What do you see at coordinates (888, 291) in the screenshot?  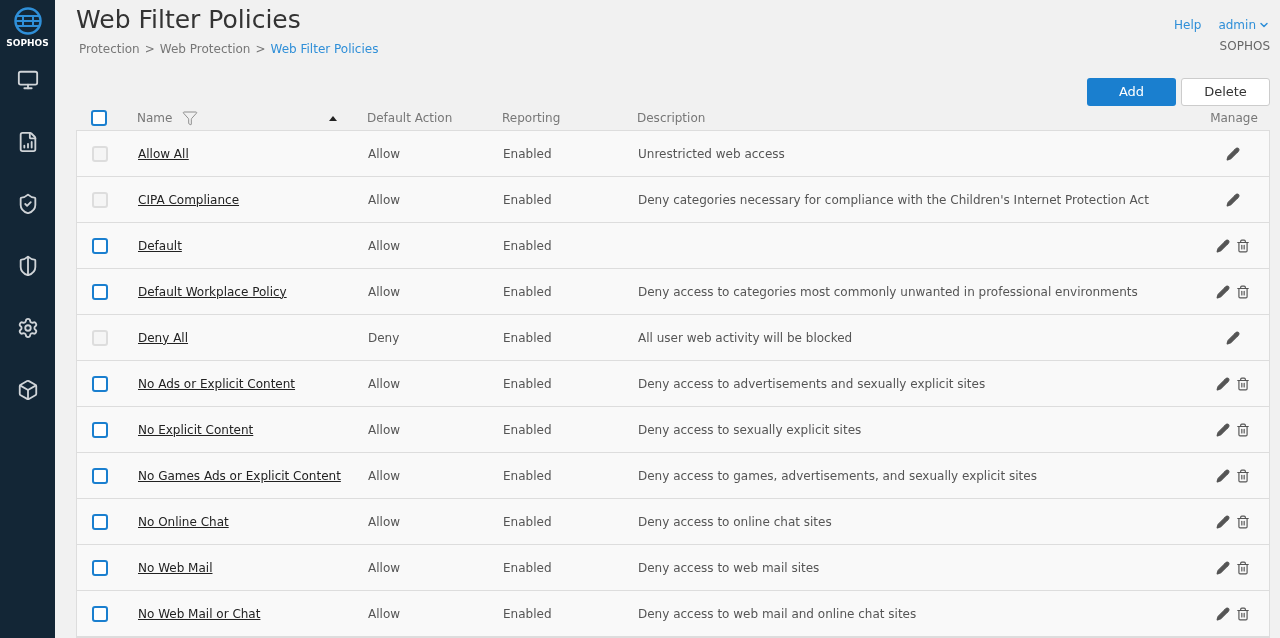 I see `table-cell: Deny access to categories most commonly unwanted in professional environments` at bounding box center [888, 291].